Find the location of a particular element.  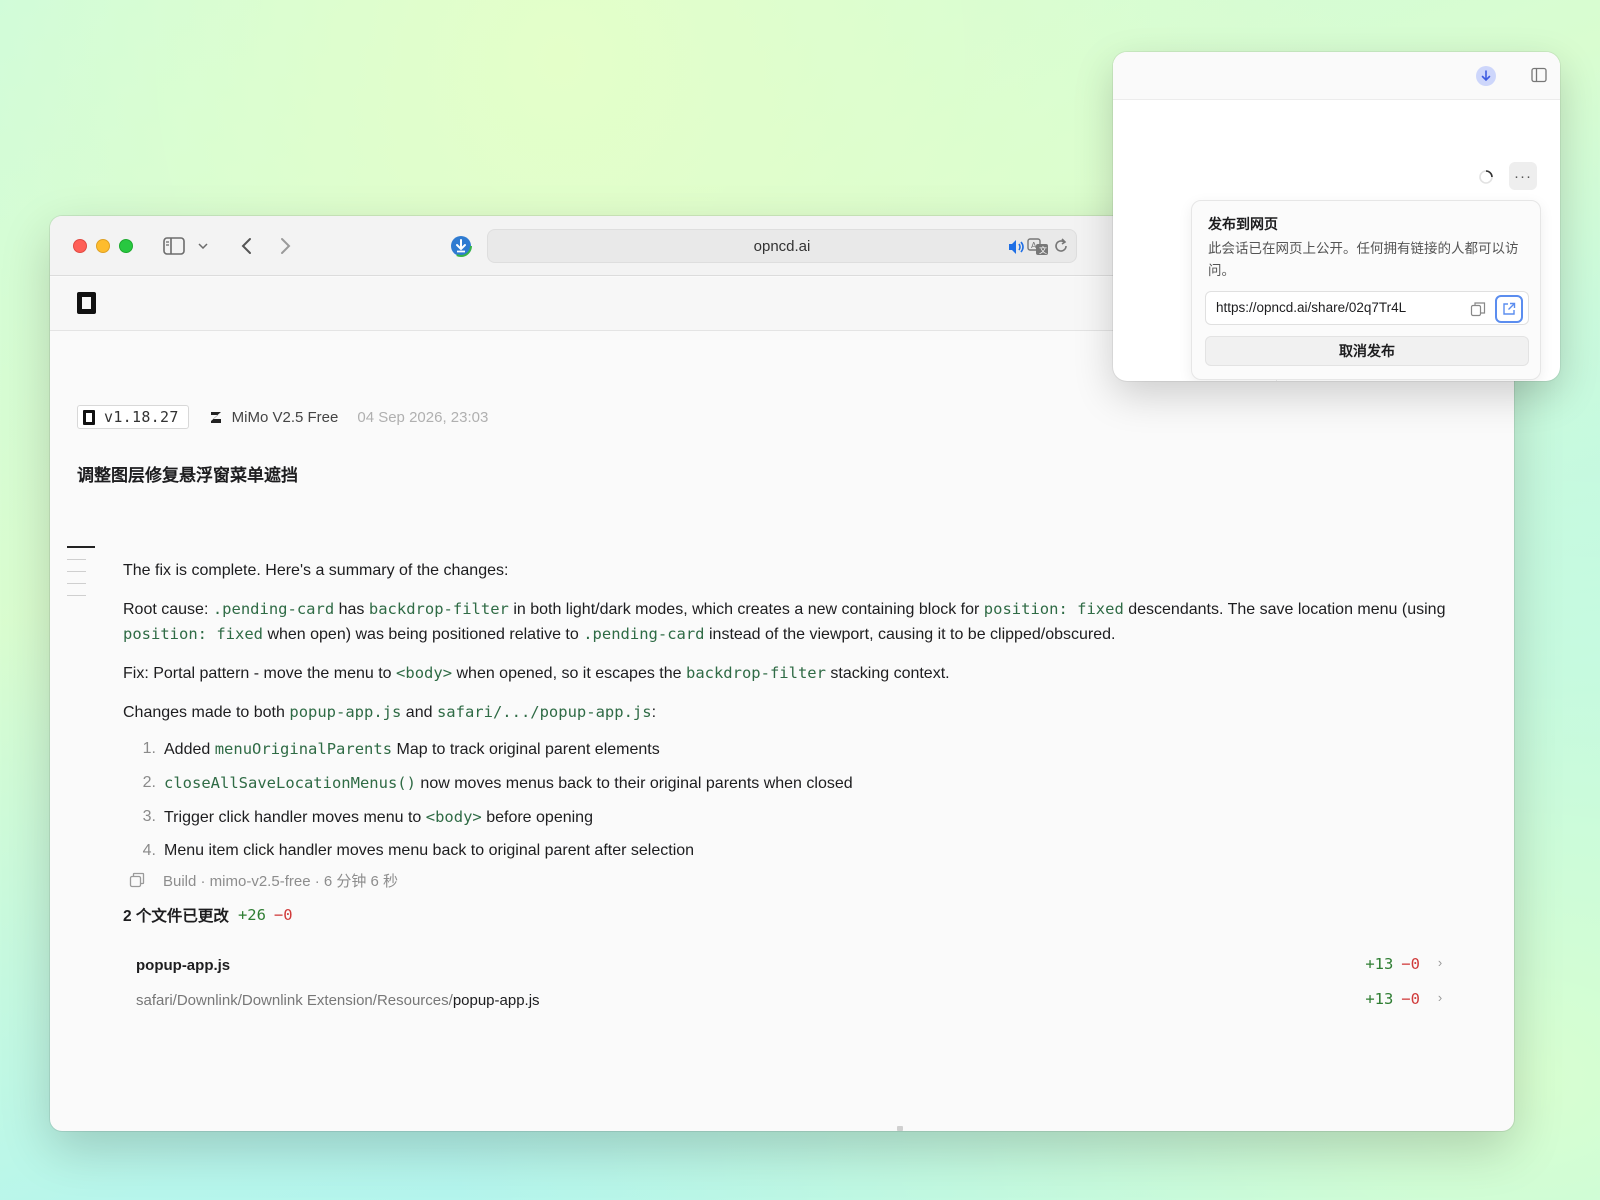

back-button is located at coordinates (246, 246).